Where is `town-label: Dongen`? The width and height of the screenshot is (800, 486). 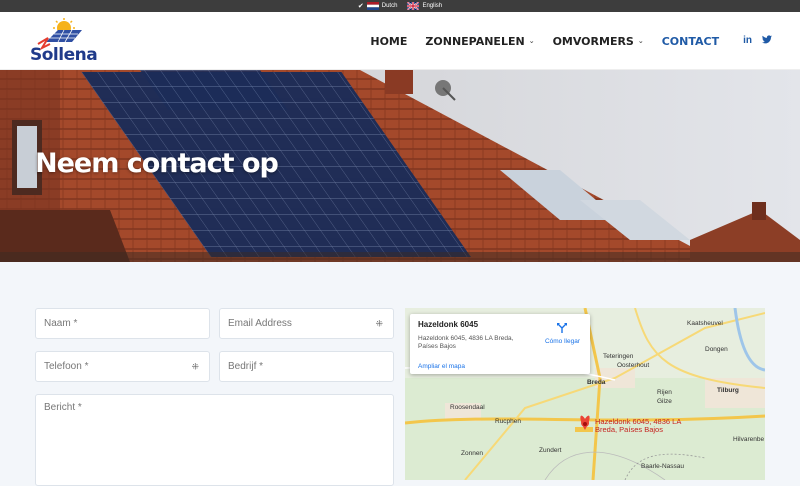
town-label: Dongen is located at coordinates (716, 349).